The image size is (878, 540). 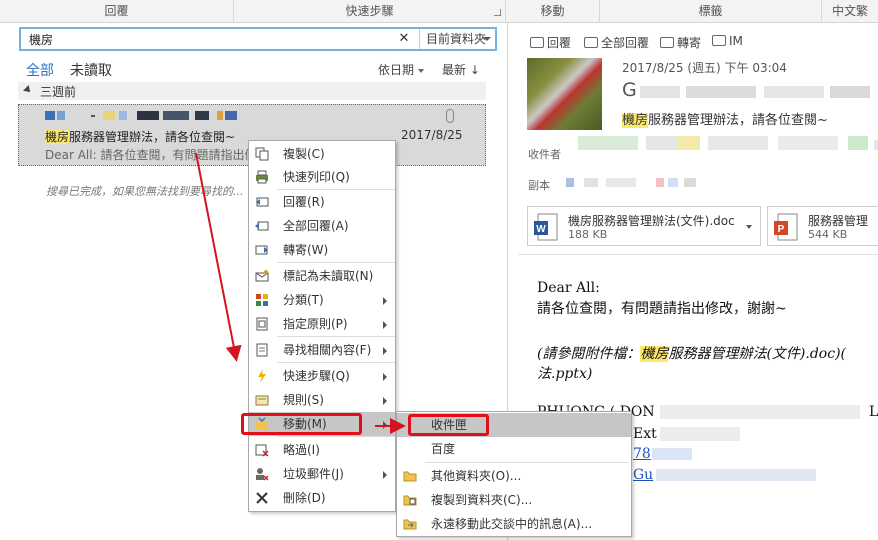 I want to click on annotation-arrows, so click(x=300, y=293).